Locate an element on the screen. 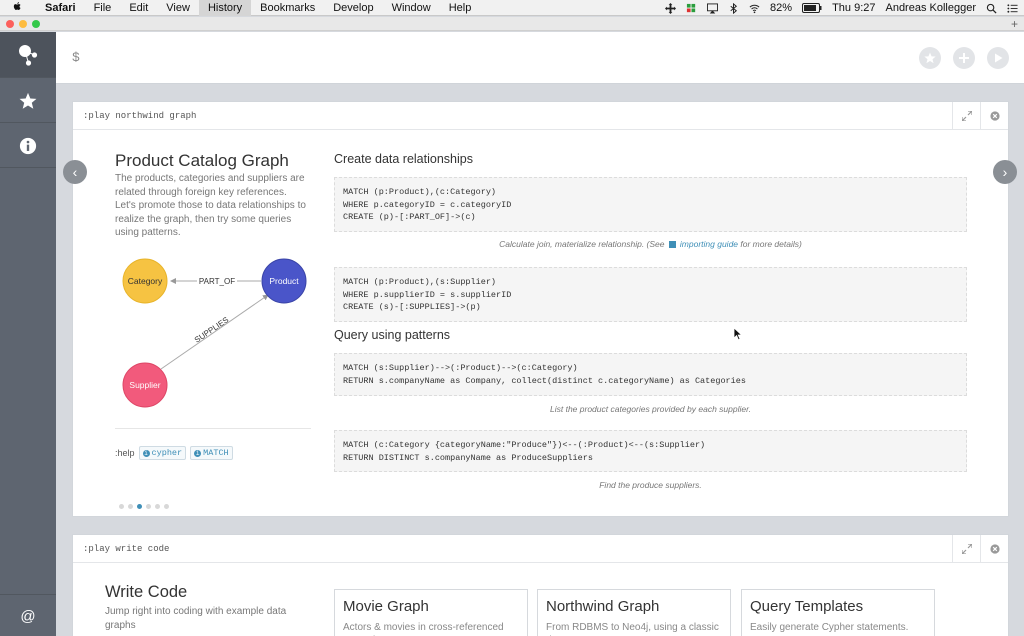  spotlight-search-icon is located at coordinates (991, 8).